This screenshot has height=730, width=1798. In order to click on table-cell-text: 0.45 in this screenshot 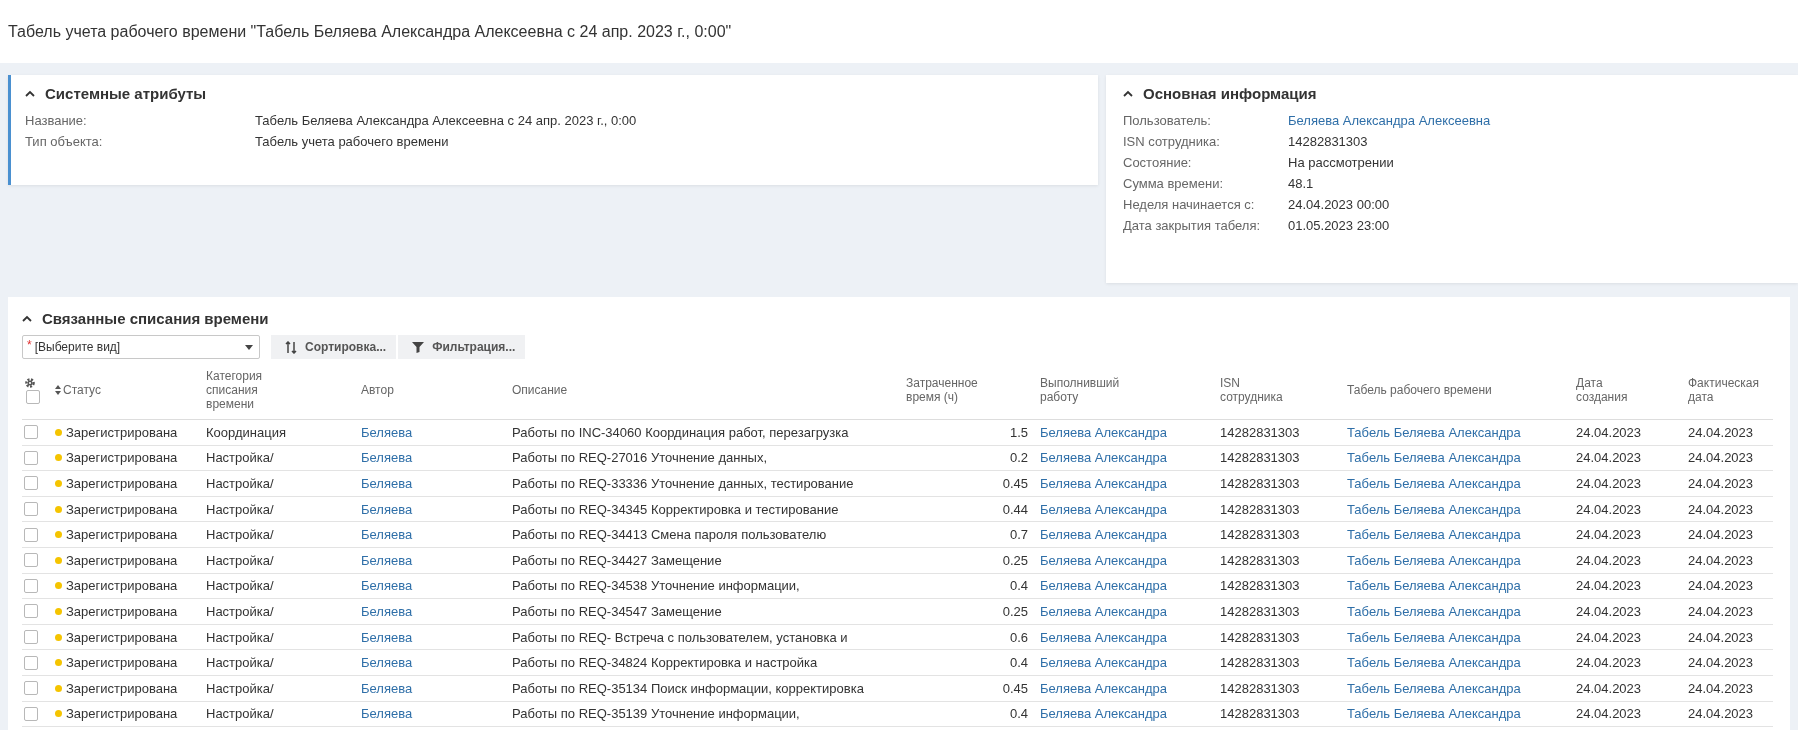, I will do `click(1015, 688)`.